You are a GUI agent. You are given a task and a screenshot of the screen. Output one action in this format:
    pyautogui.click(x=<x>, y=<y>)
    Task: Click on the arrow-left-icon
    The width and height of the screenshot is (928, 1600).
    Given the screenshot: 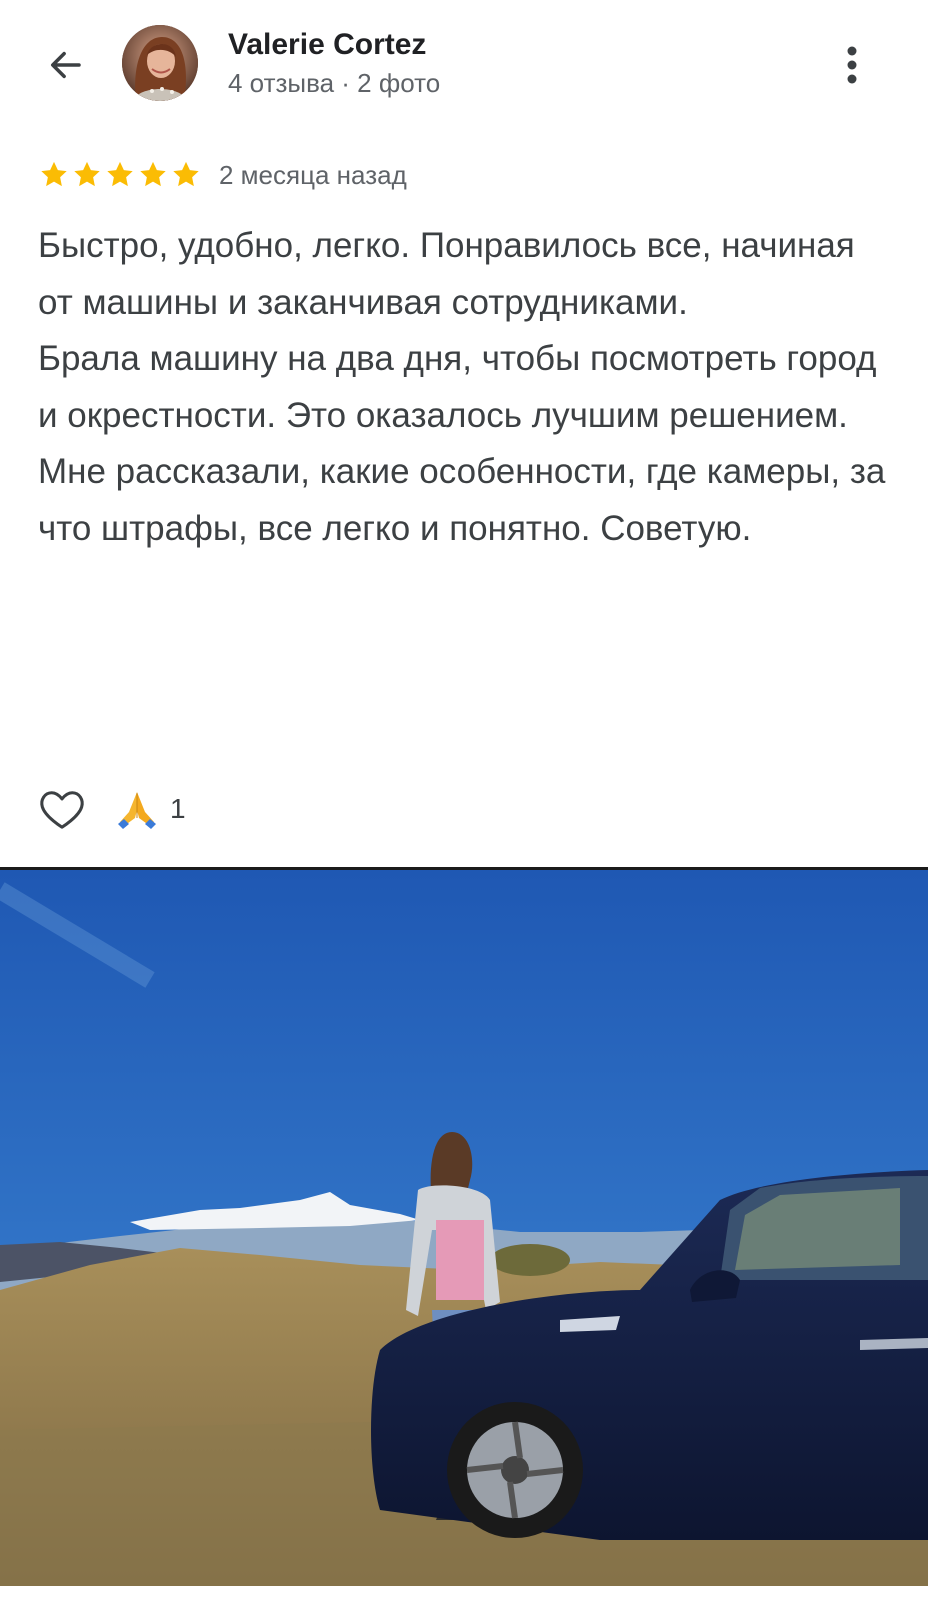 What is the action you would take?
    pyautogui.click(x=66, y=65)
    